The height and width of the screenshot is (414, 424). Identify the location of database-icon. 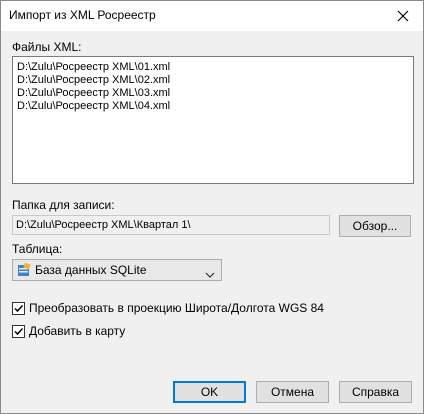
(24, 271).